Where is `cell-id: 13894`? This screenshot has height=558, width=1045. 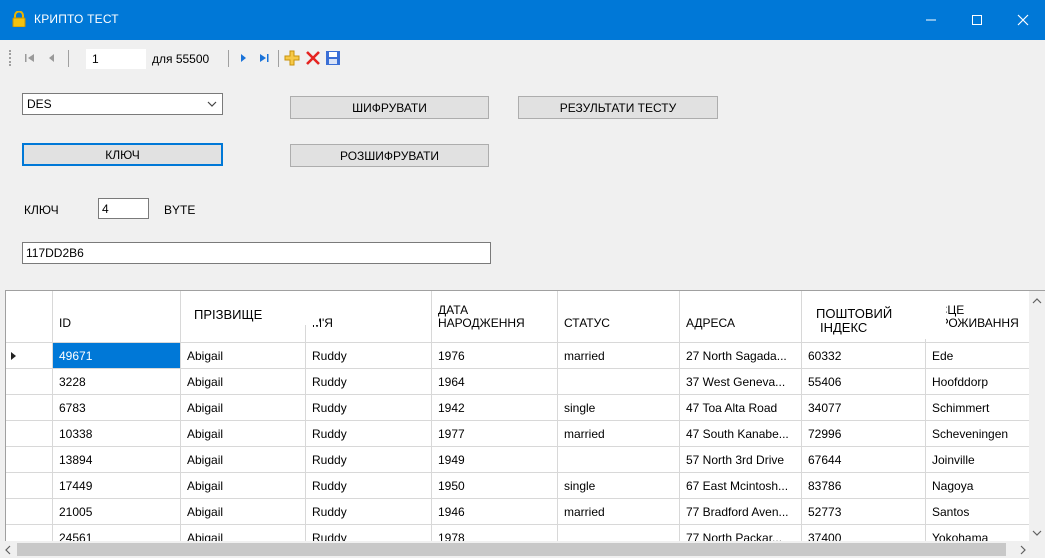
cell-id: 13894 is located at coordinates (117, 460).